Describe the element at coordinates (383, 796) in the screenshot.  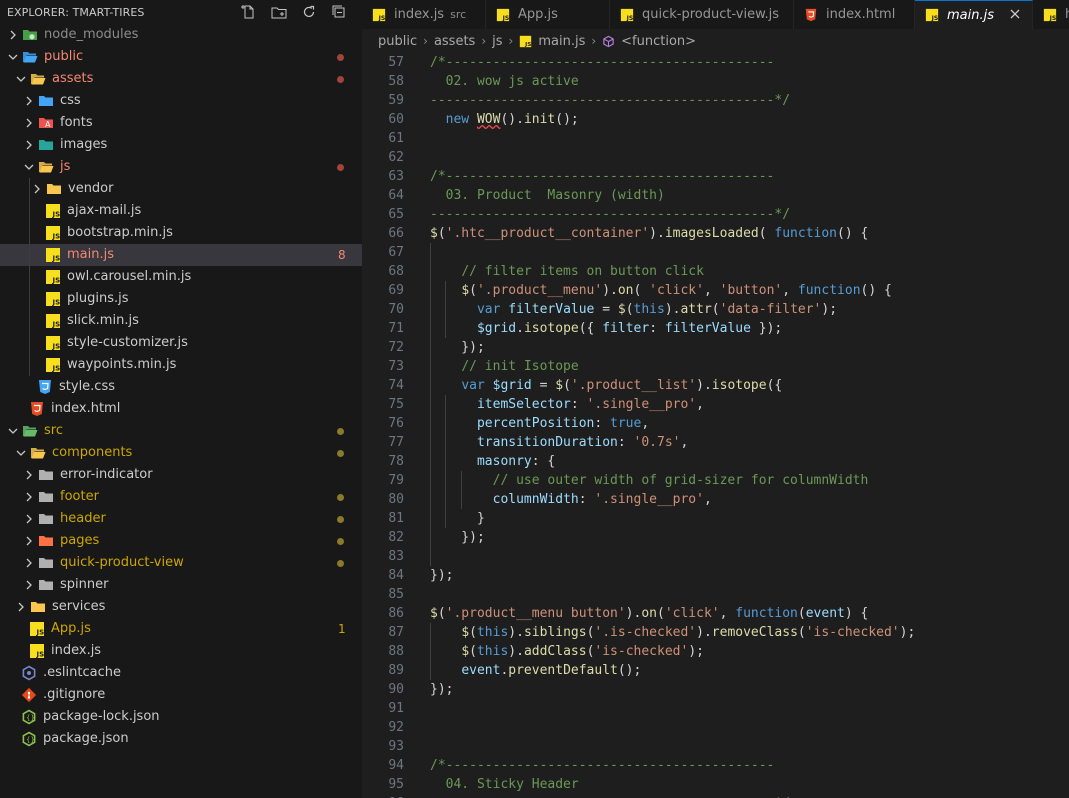
I see `line-number: 96` at that location.